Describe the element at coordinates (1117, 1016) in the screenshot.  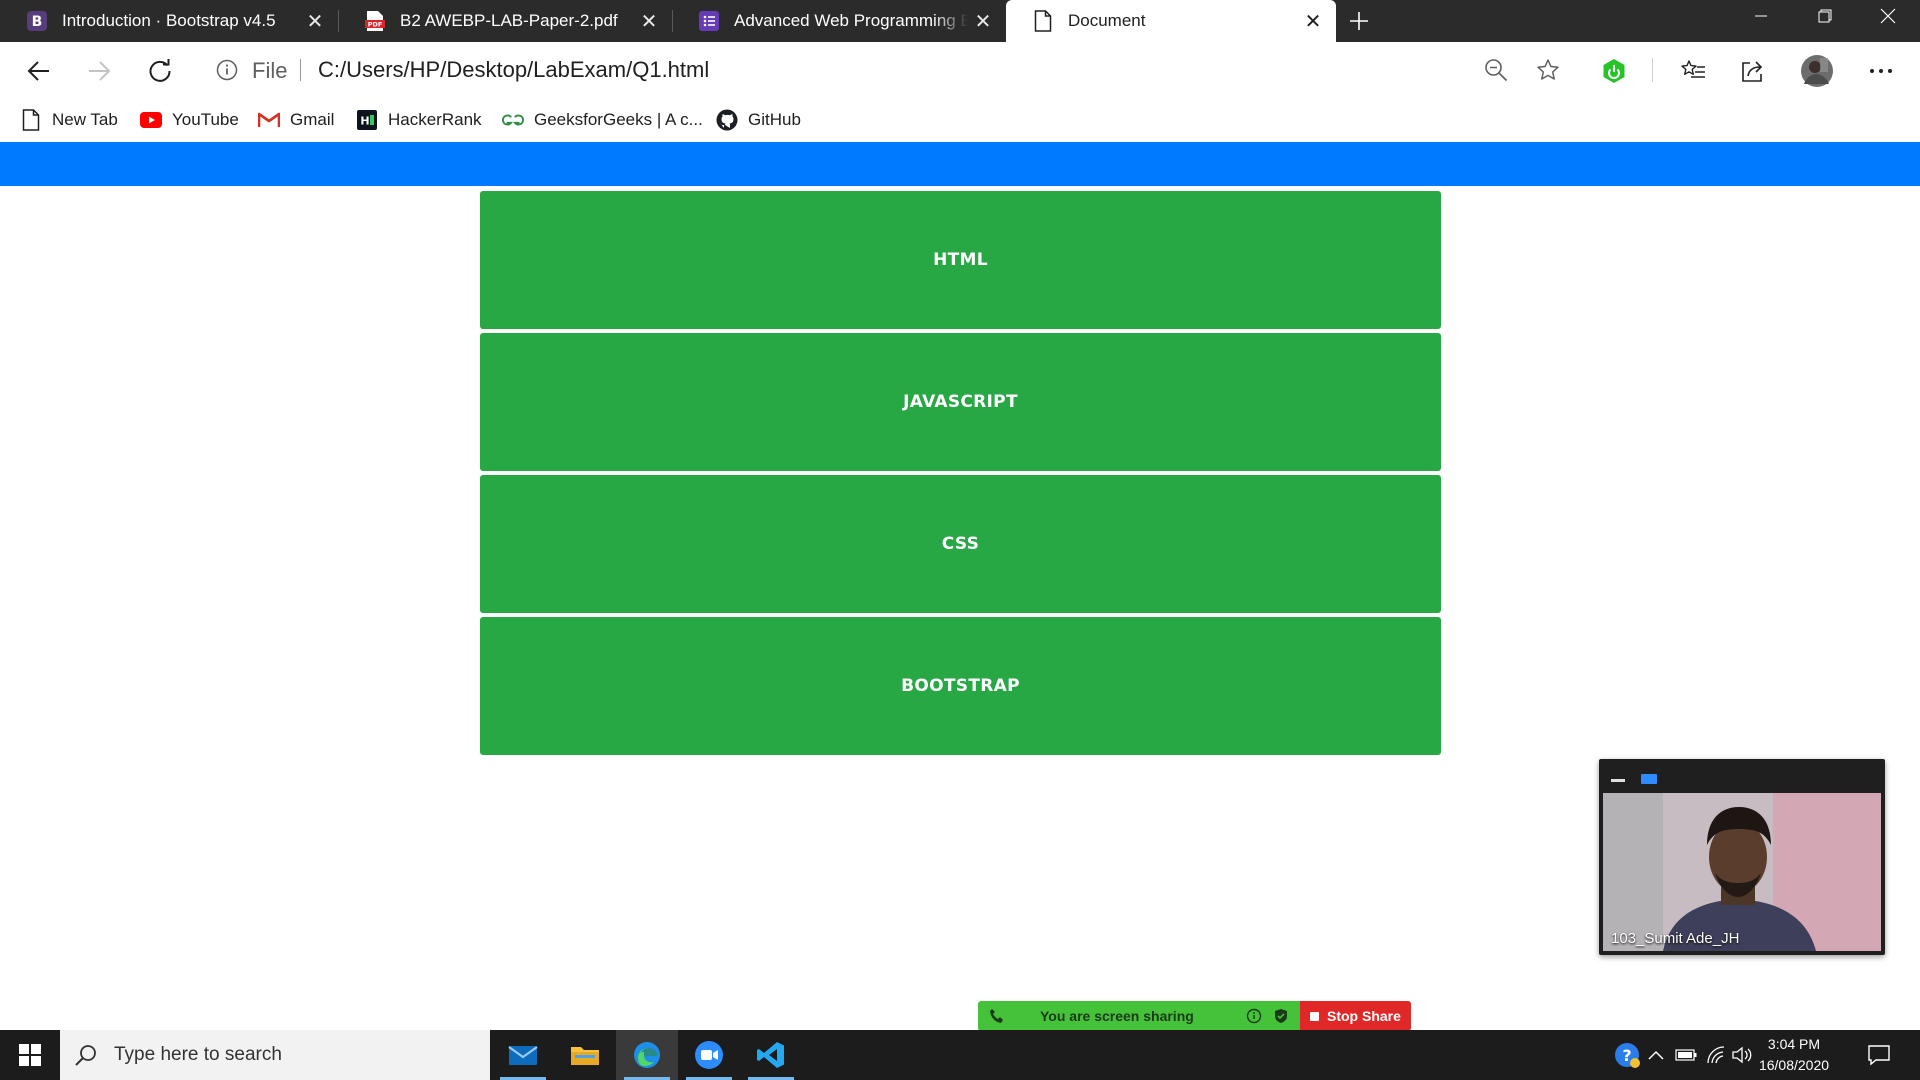
I see `share-status-text: You are screen sharing` at that location.